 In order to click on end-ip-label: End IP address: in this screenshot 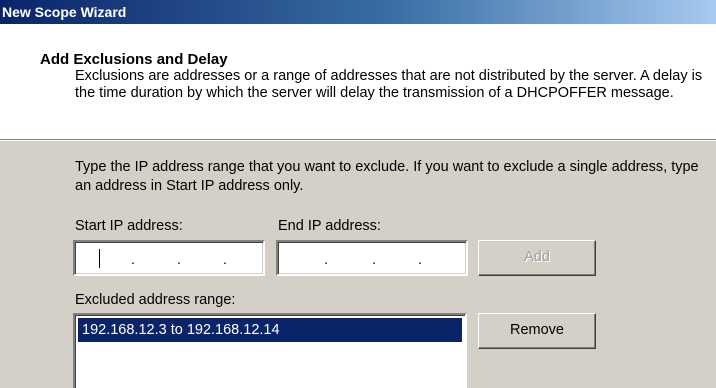, I will do `click(329, 226)`.